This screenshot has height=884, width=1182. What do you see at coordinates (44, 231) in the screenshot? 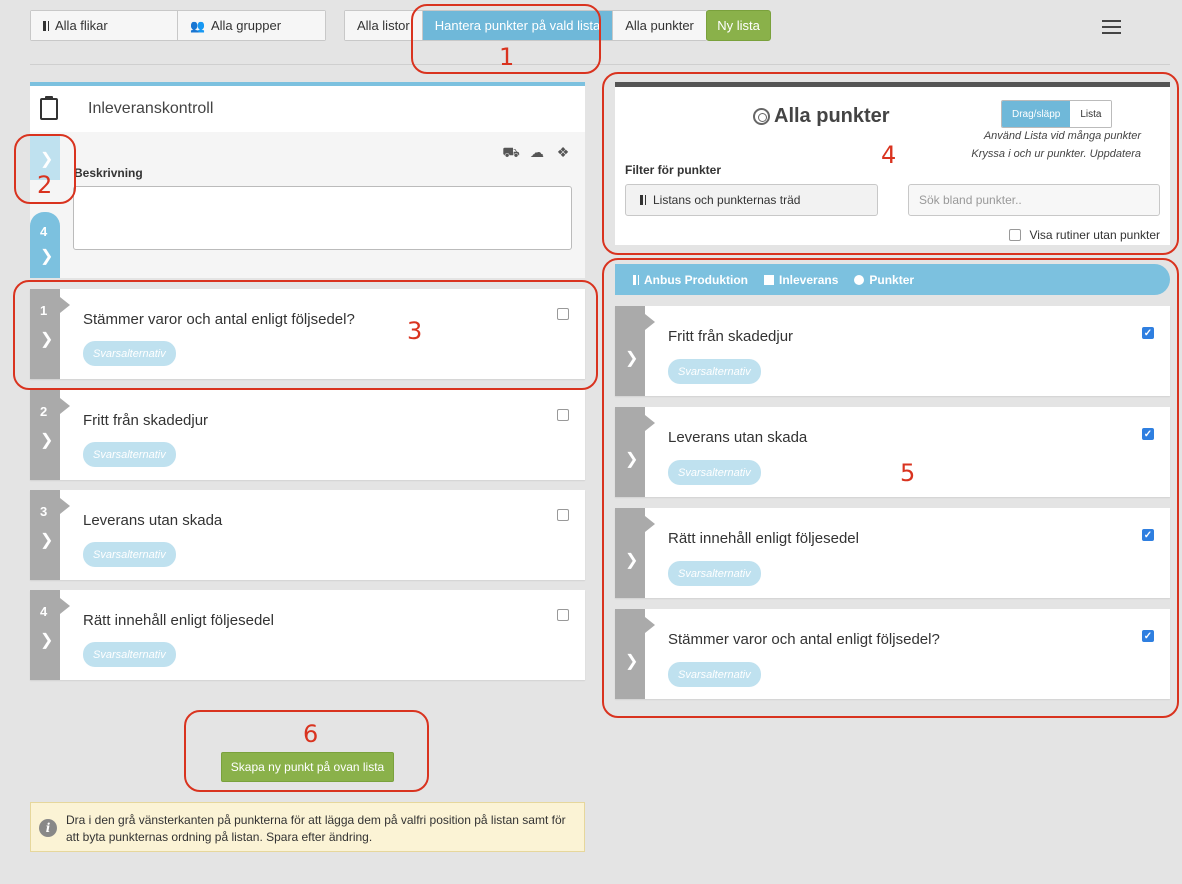
I see `item-count: 4` at bounding box center [44, 231].